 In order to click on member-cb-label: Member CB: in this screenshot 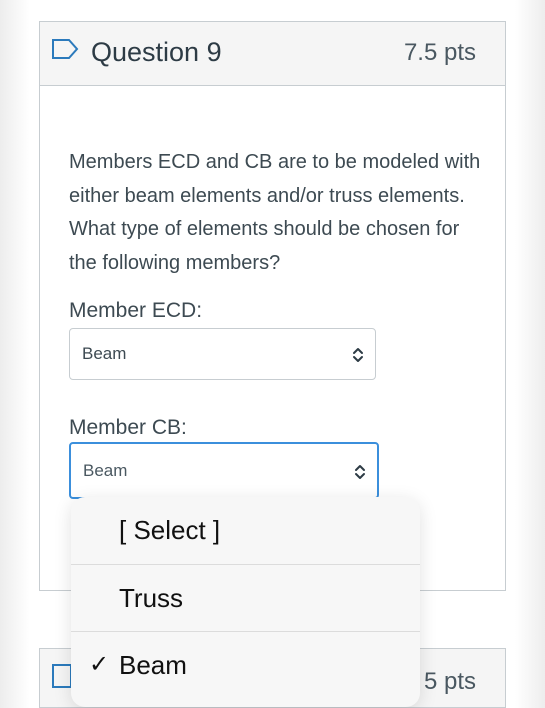, I will do `click(128, 427)`.